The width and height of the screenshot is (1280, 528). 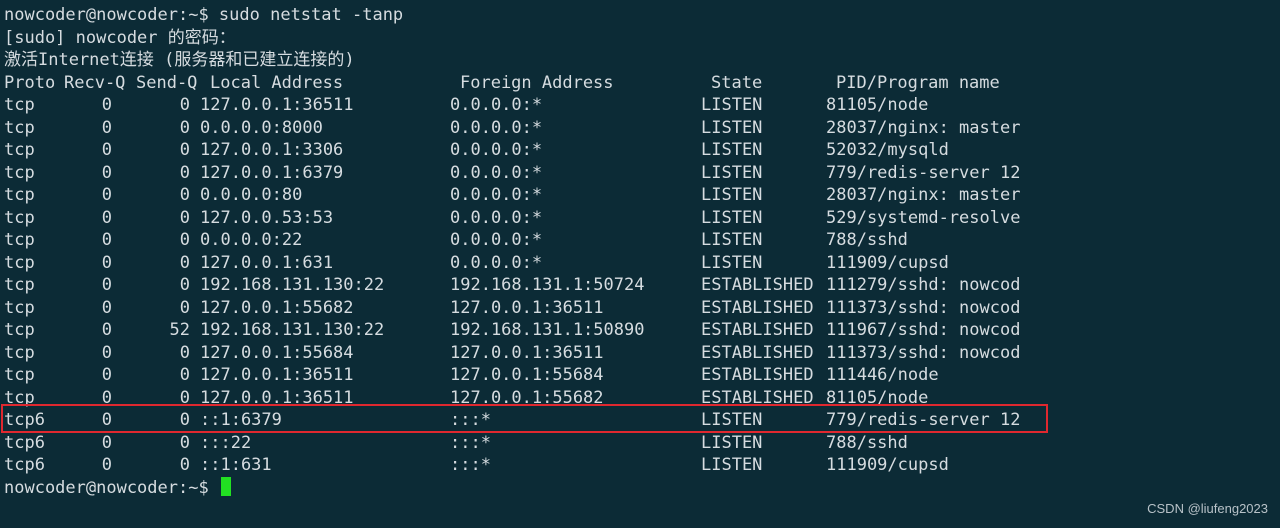 What do you see at coordinates (527, 307) in the screenshot?
I see `cell-foreign-address: 127.0.0.1:36511` at bounding box center [527, 307].